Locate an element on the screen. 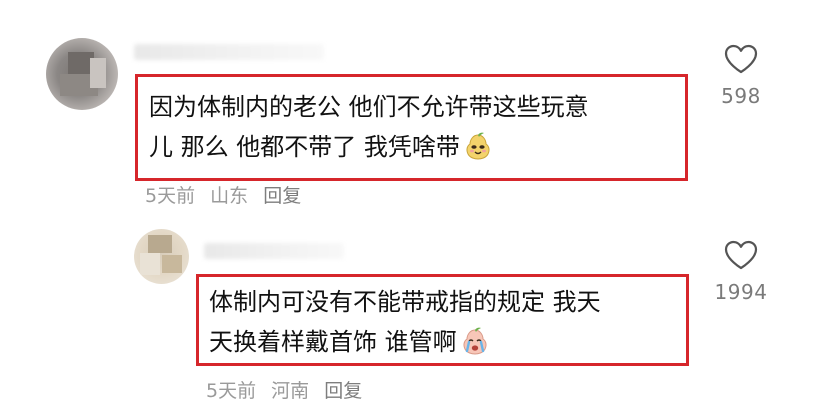 This screenshot has width=834, height=406. comment-body-highlighted: 体制内可没有不能带戒指的规定 我天 天换着样戴首饰 谁管啊 is located at coordinates (442, 320).